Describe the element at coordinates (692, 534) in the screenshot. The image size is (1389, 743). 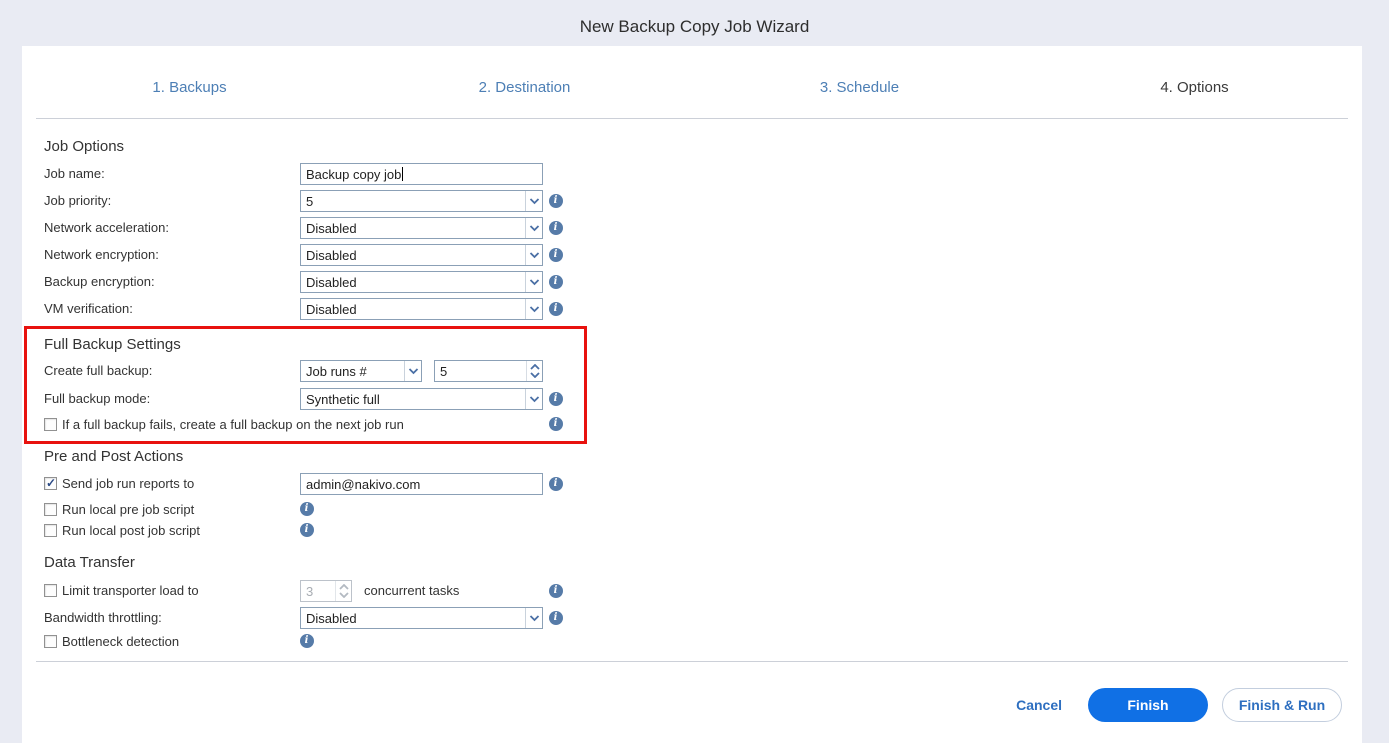
I see `post-script-row: Run local post job script` at that location.